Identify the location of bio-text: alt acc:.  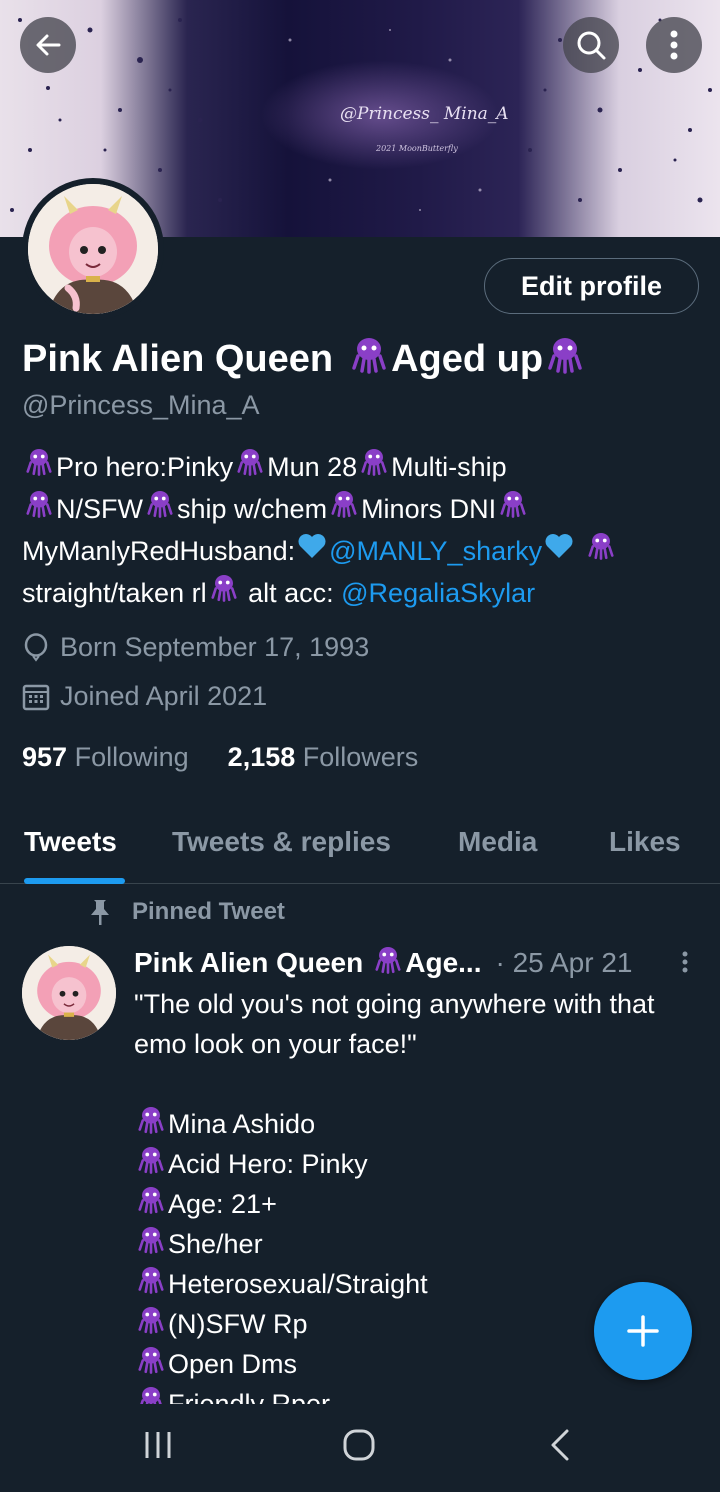
(291, 593).